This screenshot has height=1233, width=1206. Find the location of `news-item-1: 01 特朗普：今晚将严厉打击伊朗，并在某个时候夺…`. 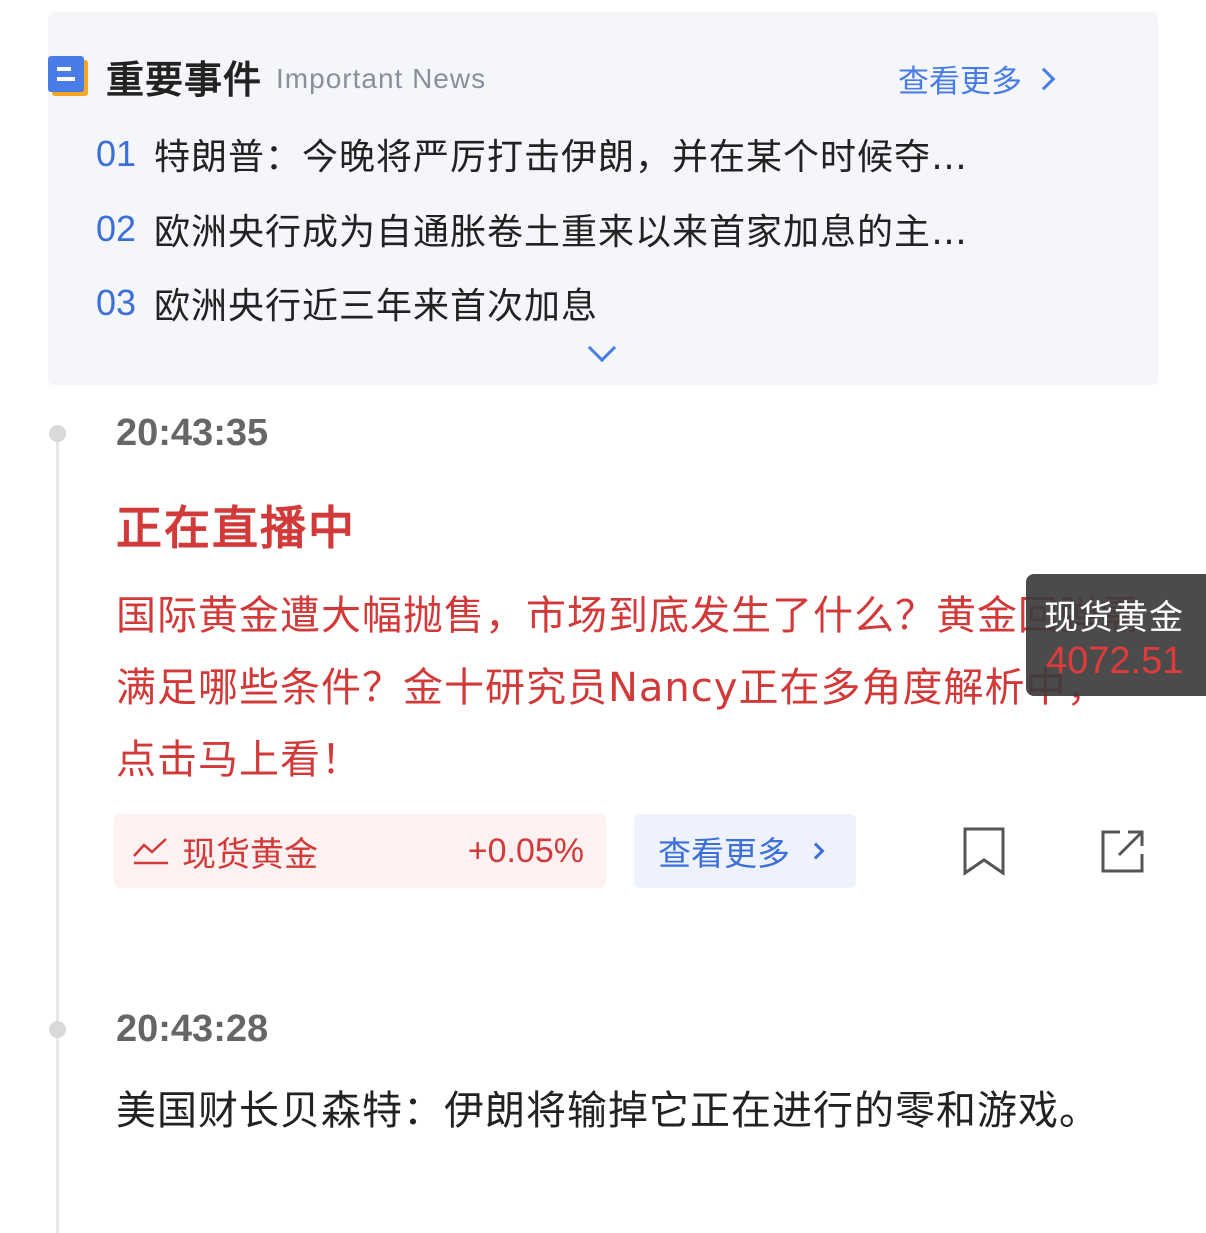

news-item-1: 01 特朗普：今晚将严厉打击伊朗，并在某个时候夺… is located at coordinates (586, 154).